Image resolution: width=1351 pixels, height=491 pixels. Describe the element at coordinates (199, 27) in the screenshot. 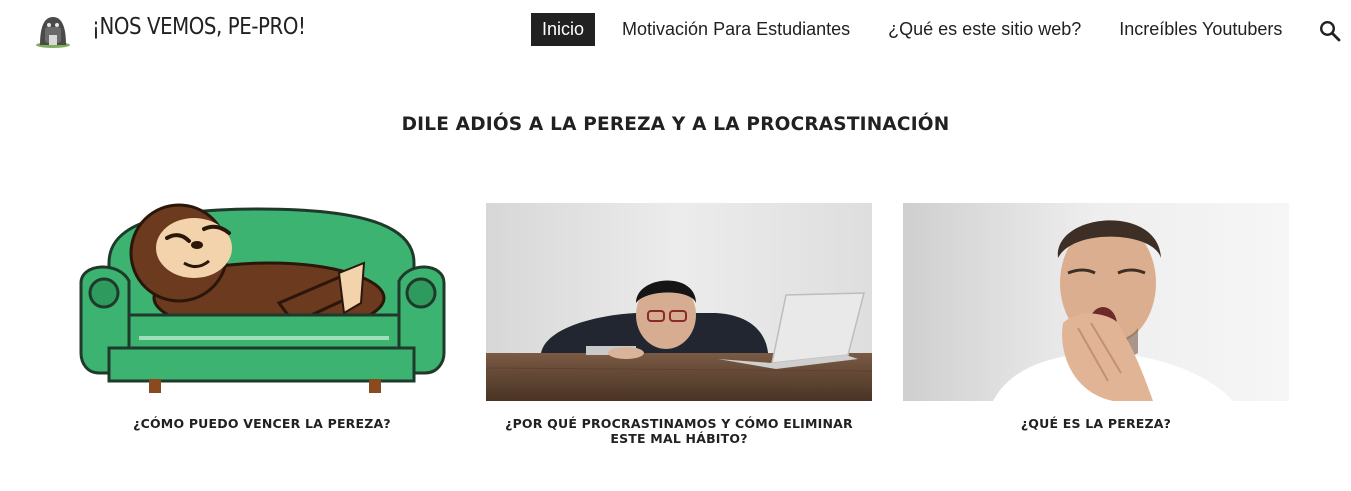

I see `site-title: ¡NOS VEMOS, PE-PRO!` at that location.